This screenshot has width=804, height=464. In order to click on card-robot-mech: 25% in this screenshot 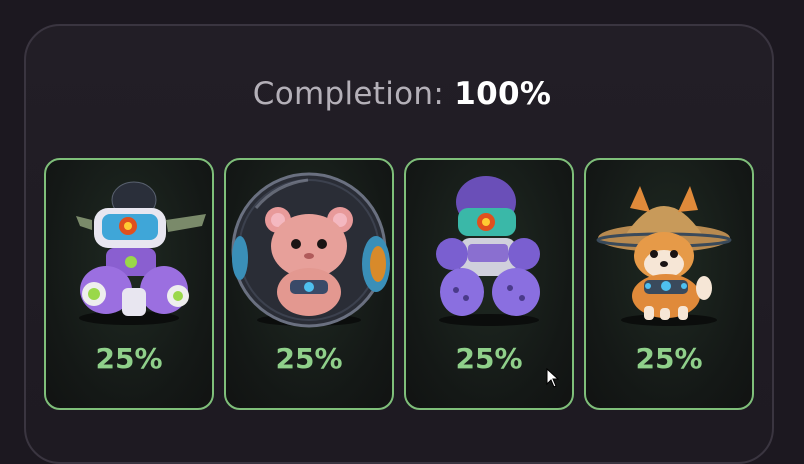, I will do `click(129, 284)`.